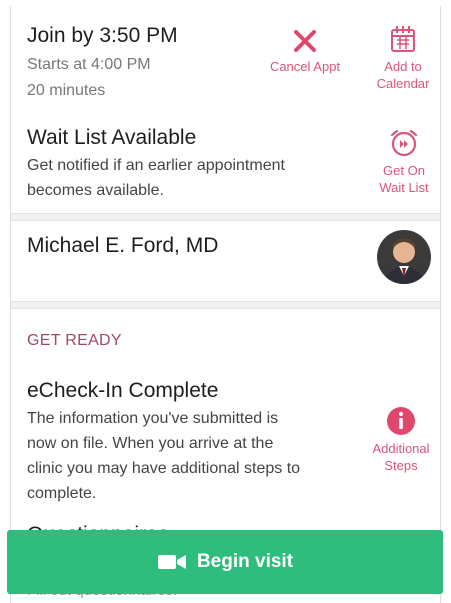  I want to click on add-to-calendar-label-line1: Add to, so click(403, 66).